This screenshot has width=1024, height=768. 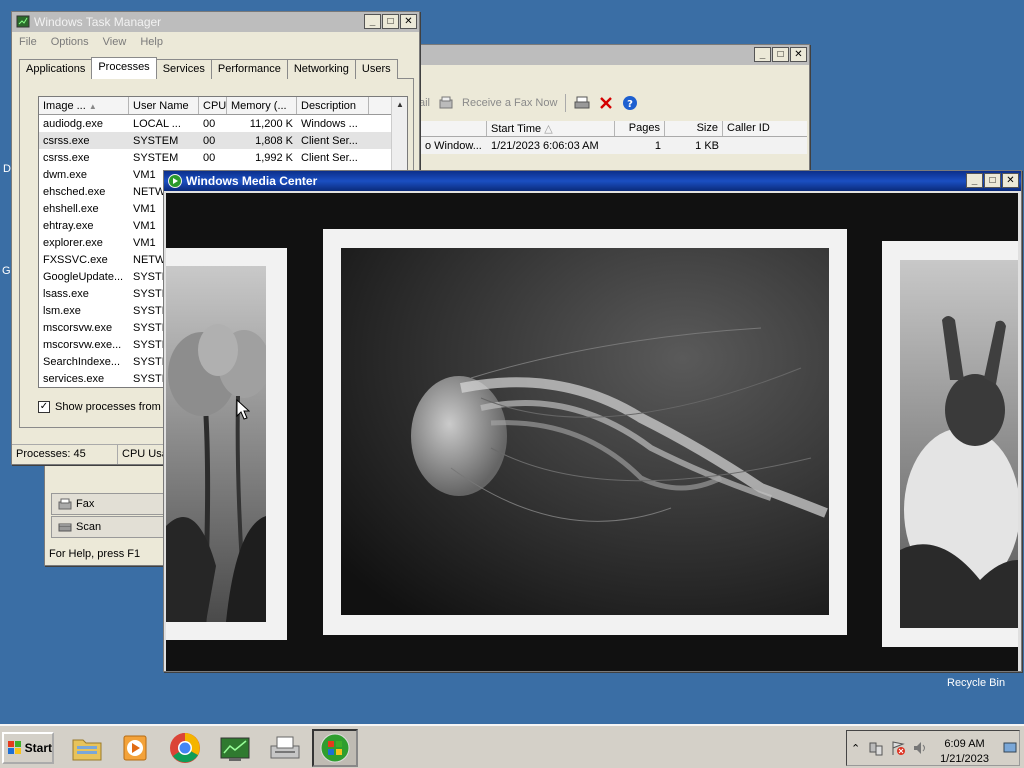 What do you see at coordinates (372, 21) in the screenshot?
I see `tm-minimize-button: _` at bounding box center [372, 21].